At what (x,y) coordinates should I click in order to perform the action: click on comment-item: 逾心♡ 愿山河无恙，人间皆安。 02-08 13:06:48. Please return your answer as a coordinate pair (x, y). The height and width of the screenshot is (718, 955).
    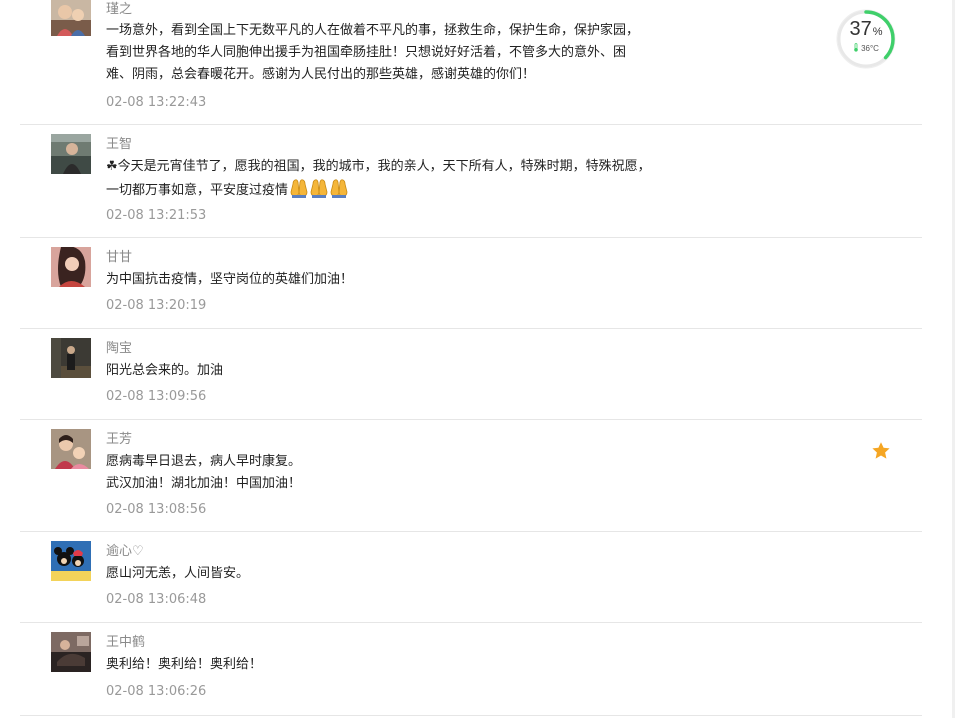
    Looking at the image, I should click on (471, 577).